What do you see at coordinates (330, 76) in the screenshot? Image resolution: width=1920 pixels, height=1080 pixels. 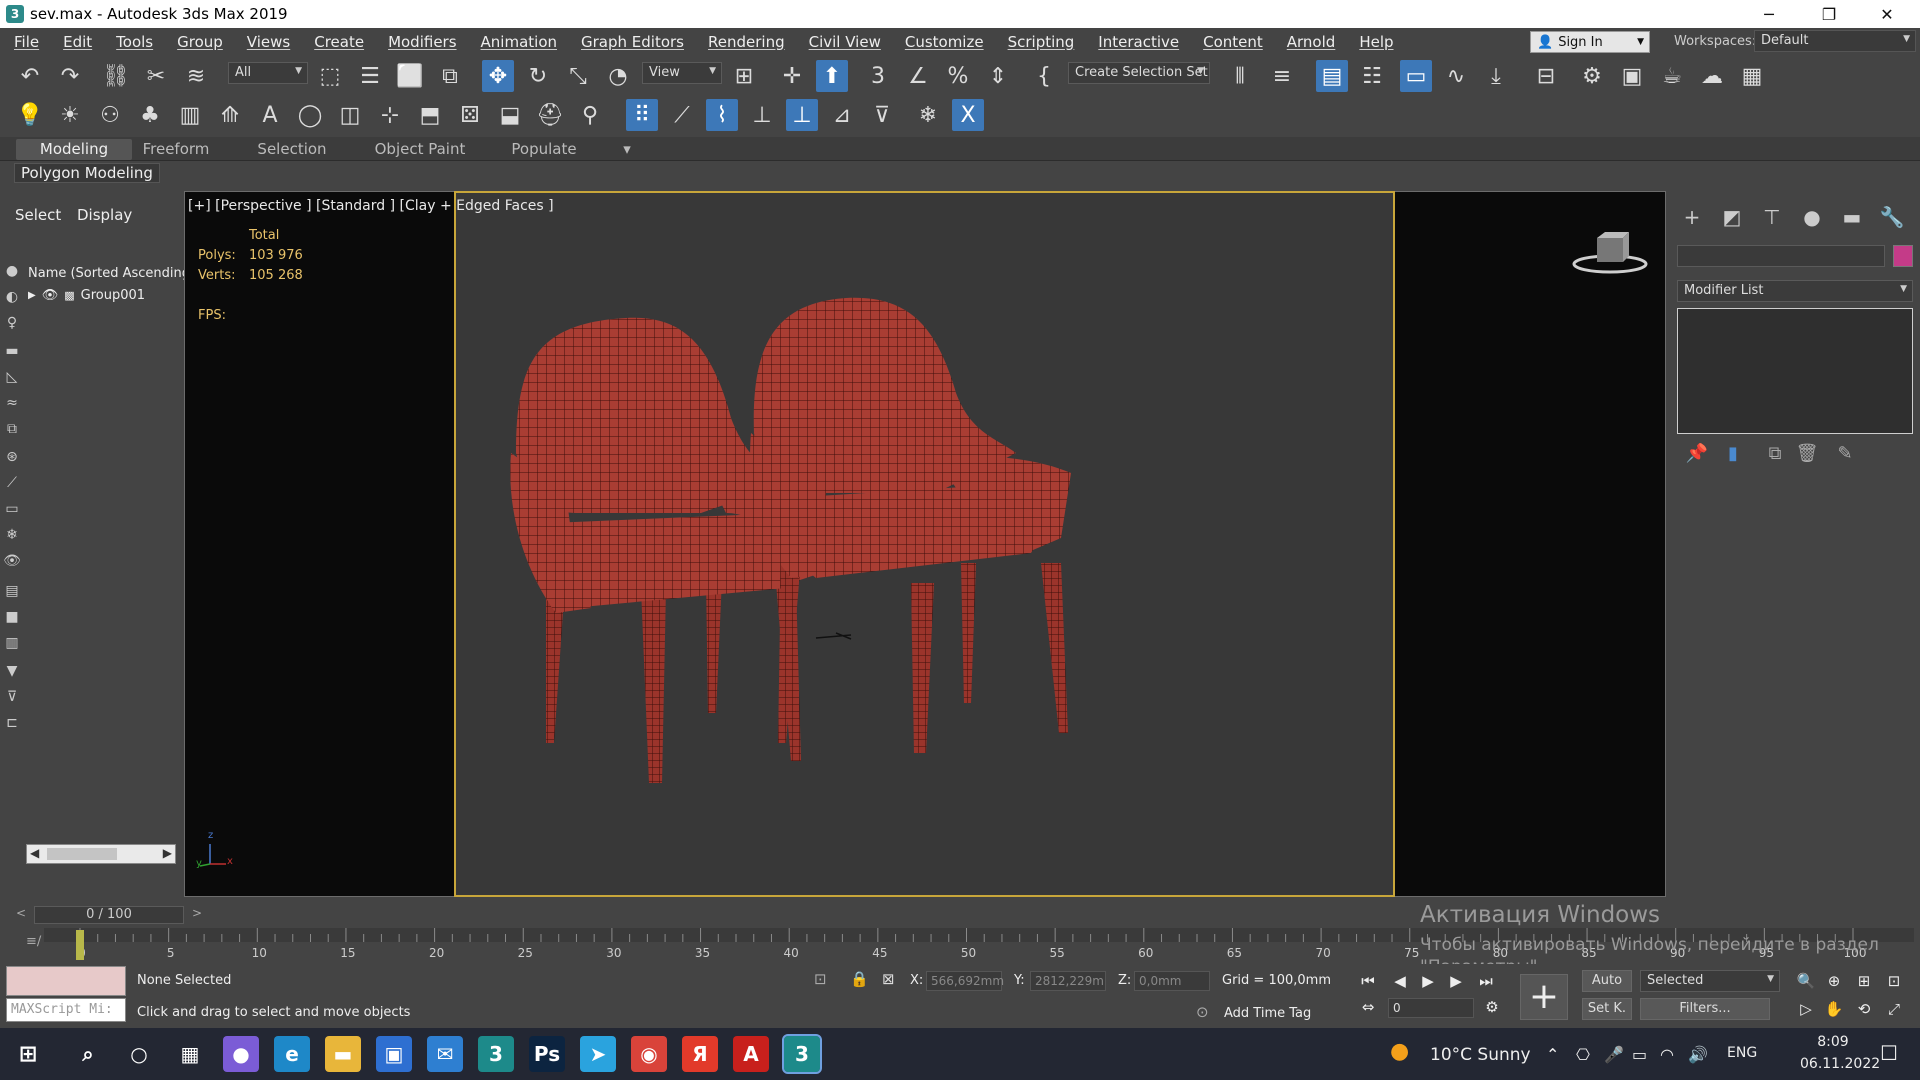 I see `select-object-icon: ⬚` at bounding box center [330, 76].